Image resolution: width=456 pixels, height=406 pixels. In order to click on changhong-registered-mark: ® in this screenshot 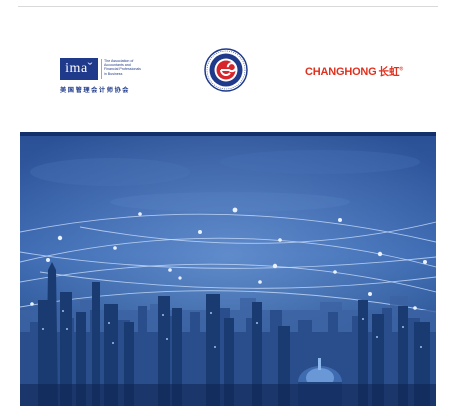, I will do `click(401, 69)`.